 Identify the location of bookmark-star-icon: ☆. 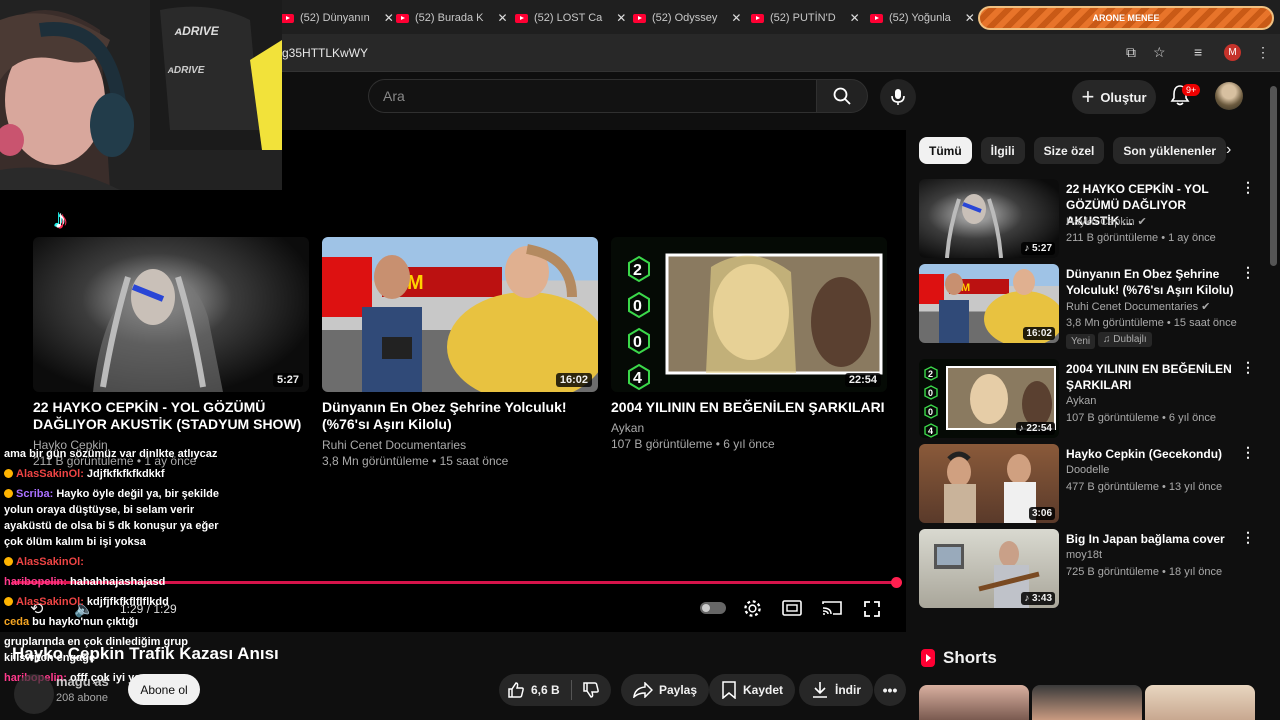
(1159, 52).